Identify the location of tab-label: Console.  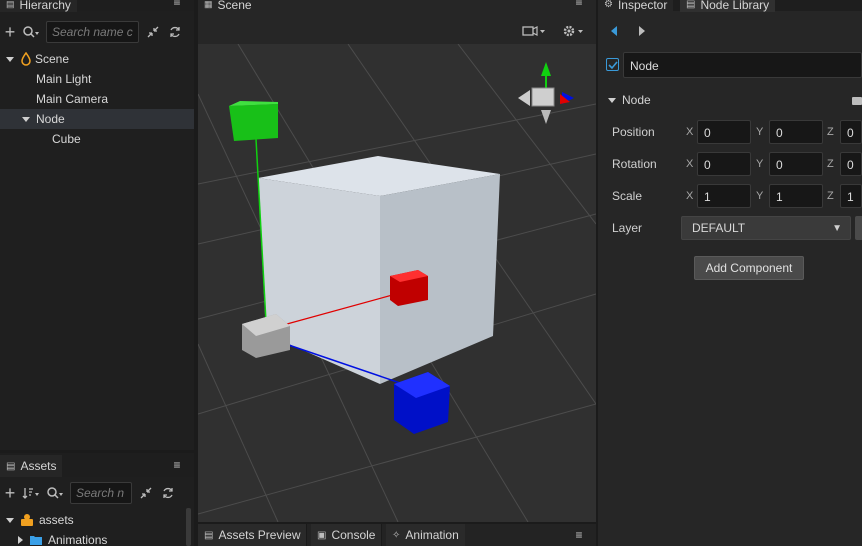
(353, 535).